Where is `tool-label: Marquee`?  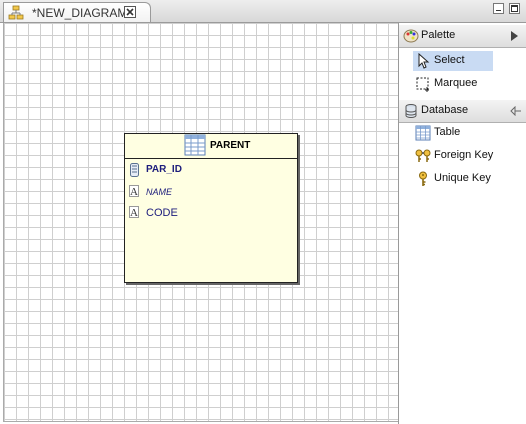 tool-label: Marquee is located at coordinates (456, 83).